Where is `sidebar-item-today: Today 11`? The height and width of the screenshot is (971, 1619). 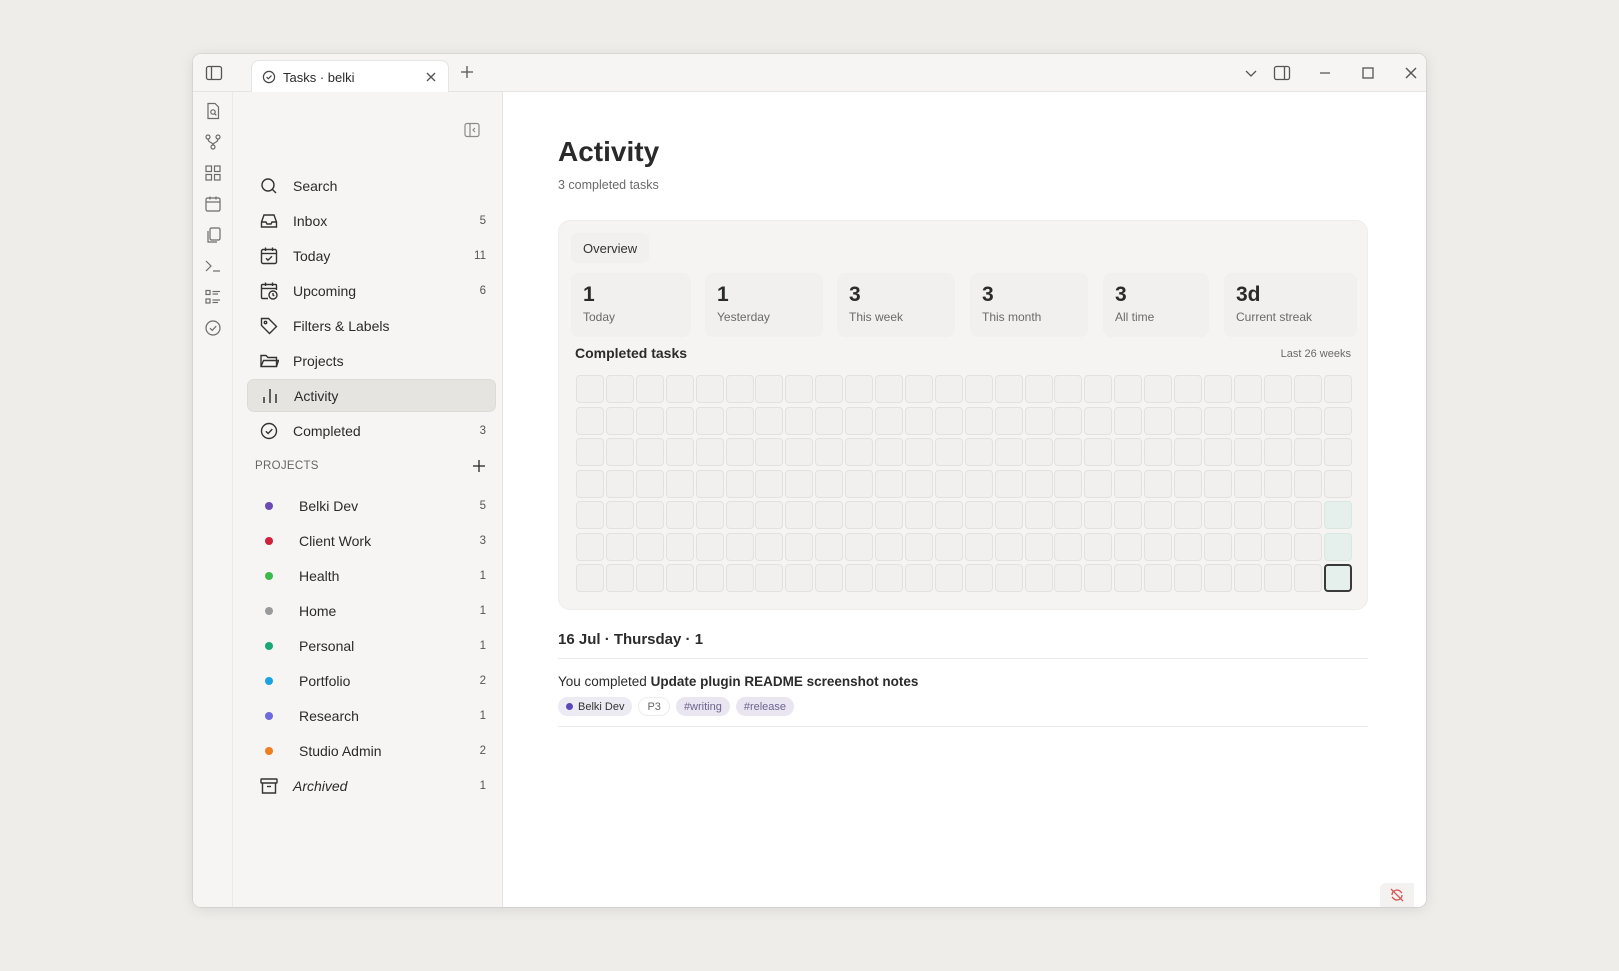 sidebar-item-today: Today 11 is located at coordinates (371, 255).